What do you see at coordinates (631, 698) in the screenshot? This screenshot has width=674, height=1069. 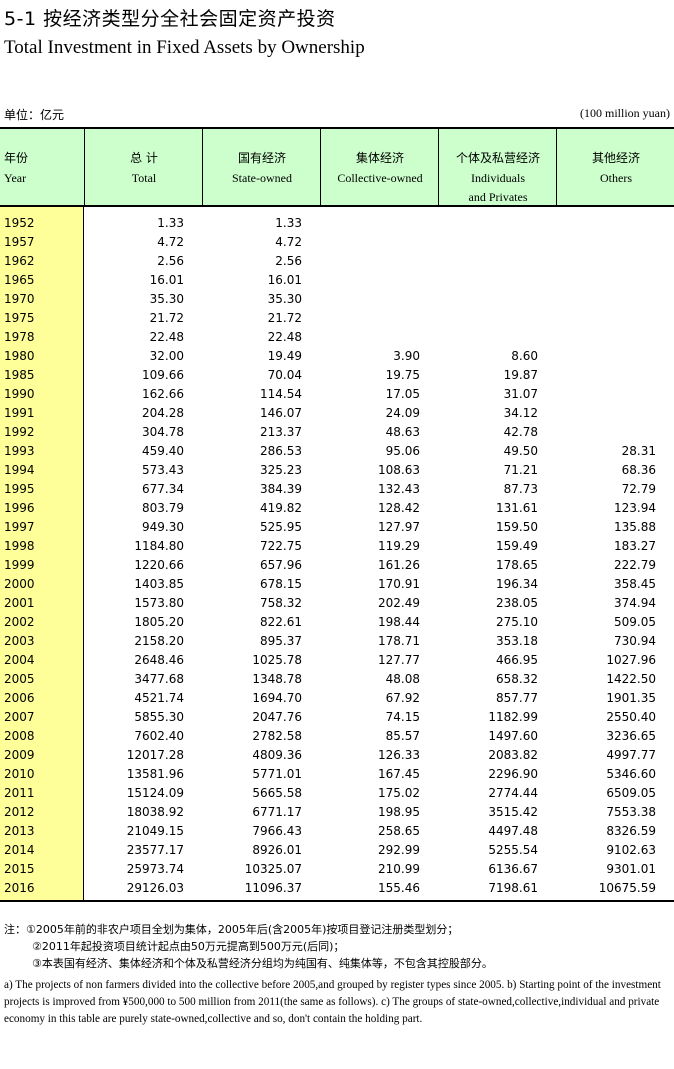 I see `cell-others: 1901.35` at bounding box center [631, 698].